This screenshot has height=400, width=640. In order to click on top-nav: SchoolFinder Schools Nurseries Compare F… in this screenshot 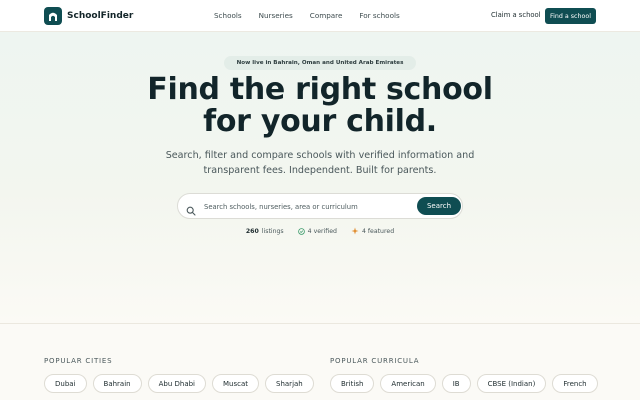, I will do `click(320, 16)`.